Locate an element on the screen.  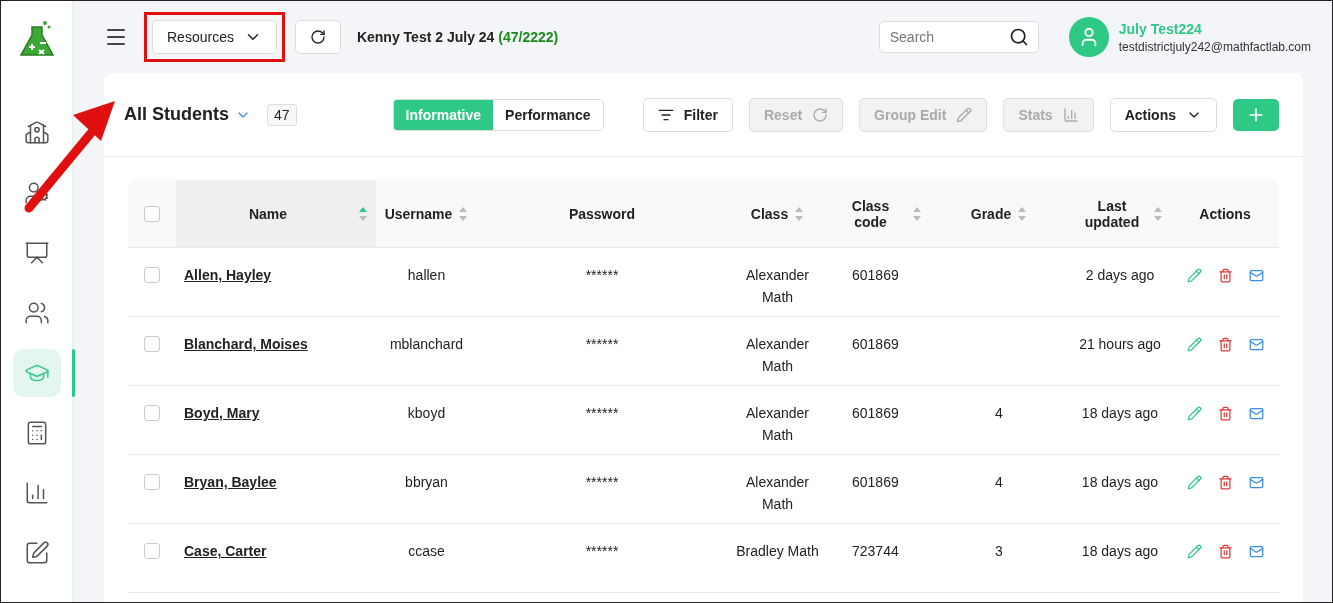
student-link: Blanchard, Moises is located at coordinates (246, 344).